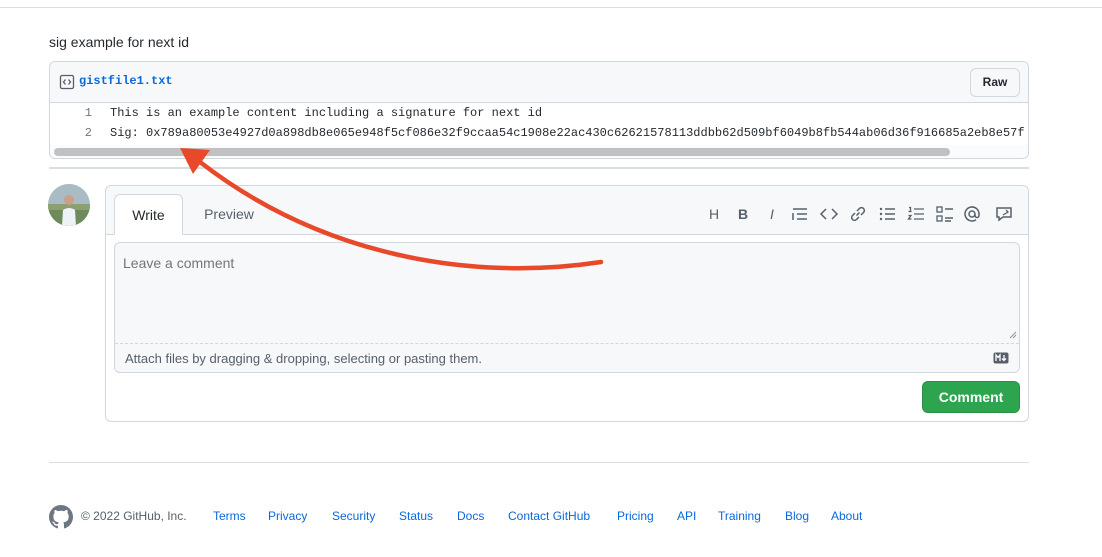 The image size is (1102, 557). I want to click on mention-icon, so click(972, 214).